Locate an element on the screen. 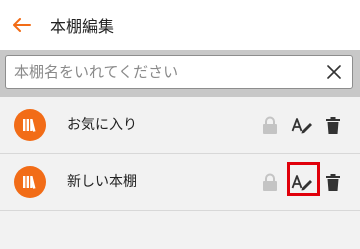  shelf-name-input is located at coordinates (161, 72).